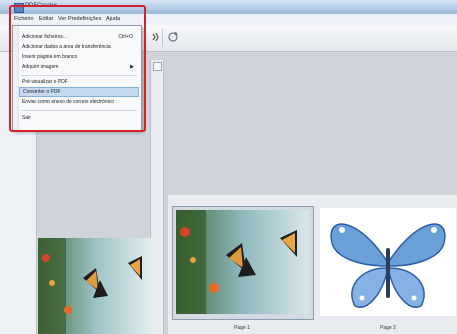 The height and width of the screenshot is (334, 457). Describe the element at coordinates (173, 37) in the screenshot. I see `refresh-icon` at that location.